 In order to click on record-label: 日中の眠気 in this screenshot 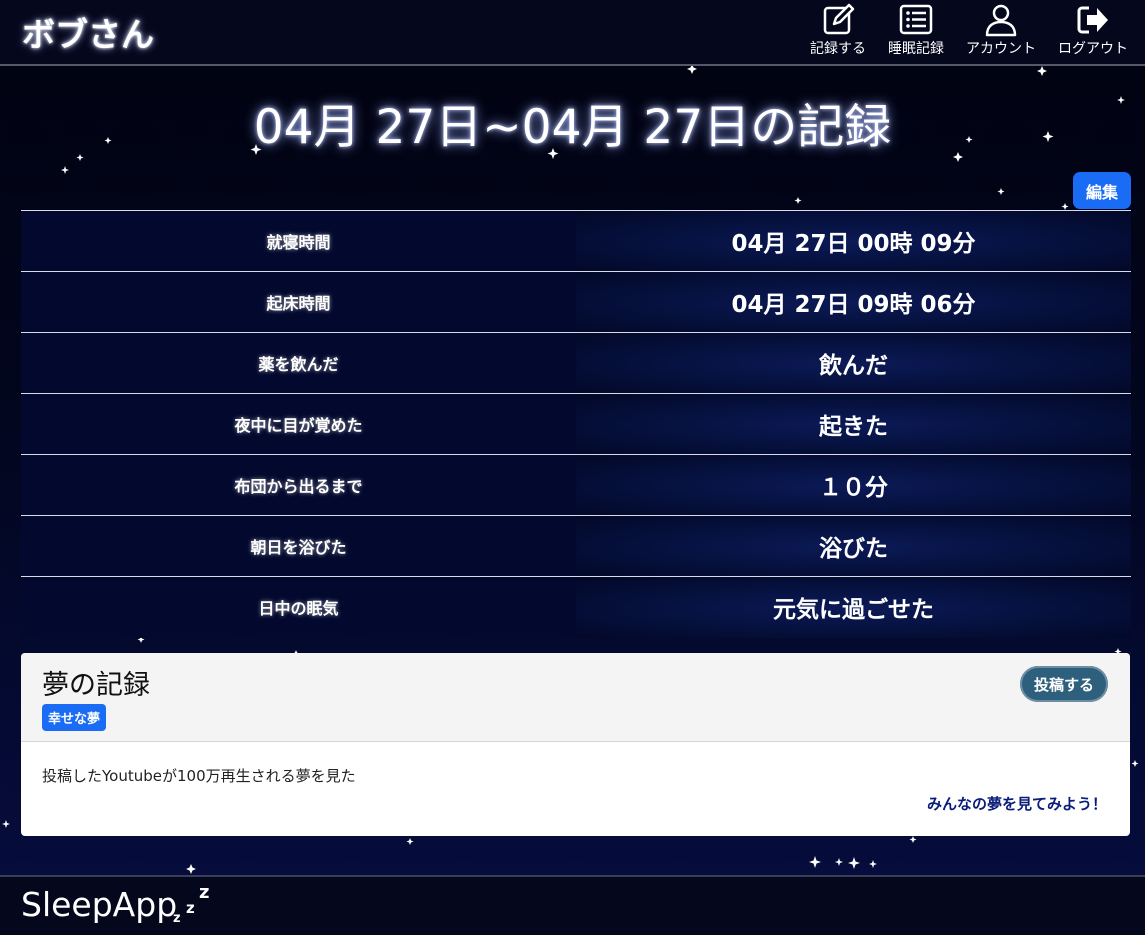, I will do `click(298, 607)`.